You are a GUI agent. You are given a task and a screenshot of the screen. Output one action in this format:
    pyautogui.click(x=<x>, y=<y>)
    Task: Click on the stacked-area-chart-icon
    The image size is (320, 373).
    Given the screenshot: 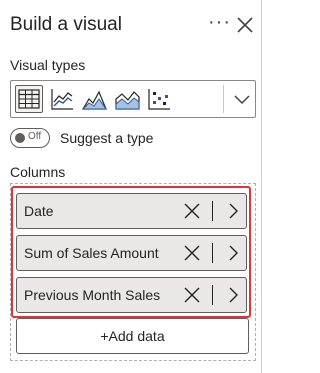 What is the action you would take?
    pyautogui.click(x=127, y=99)
    